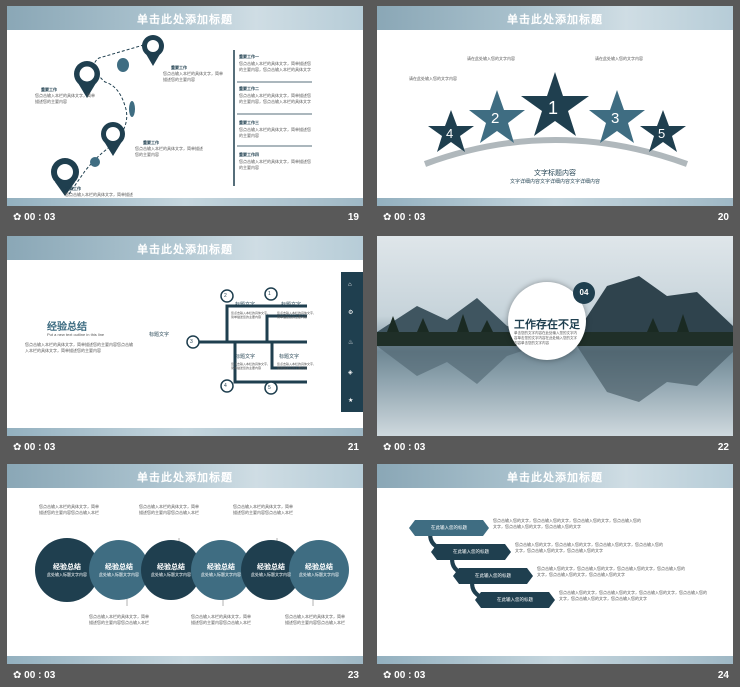  What do you see at coordinates (555, 173) in the screenshot?
I see `caption-title: 文字标题内容` at bounding box center [555, 173].